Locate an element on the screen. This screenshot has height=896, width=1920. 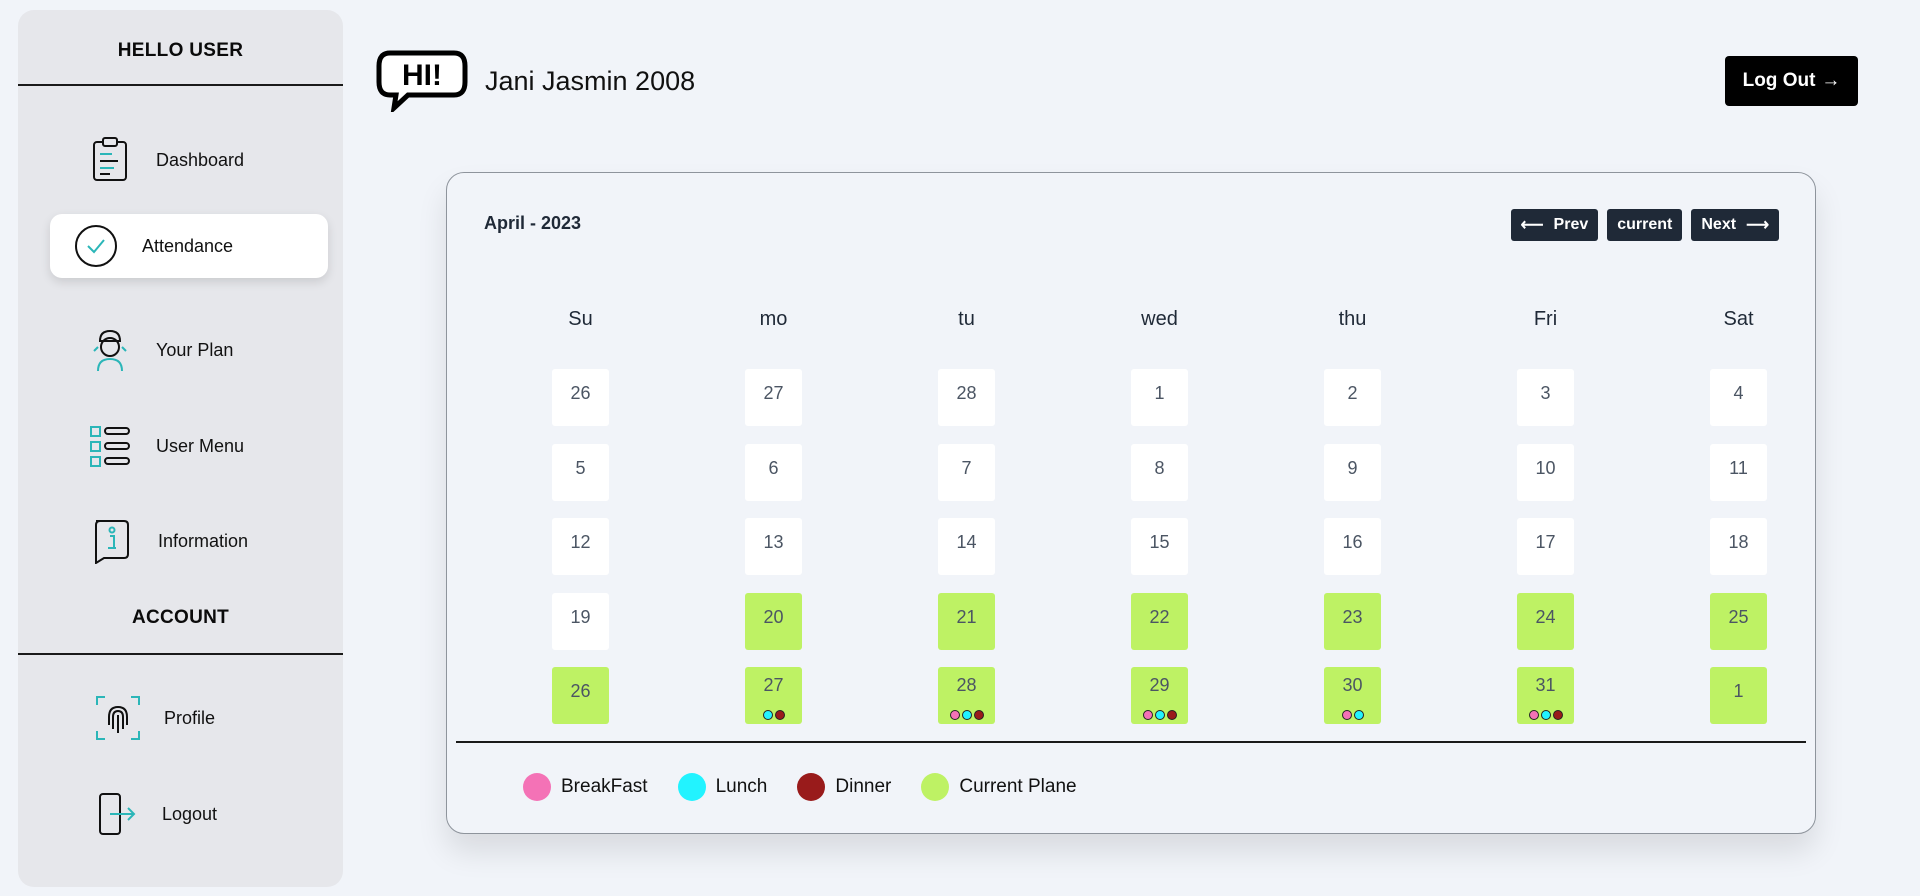
fingerprint-icon is located at coordinates (118, 718).